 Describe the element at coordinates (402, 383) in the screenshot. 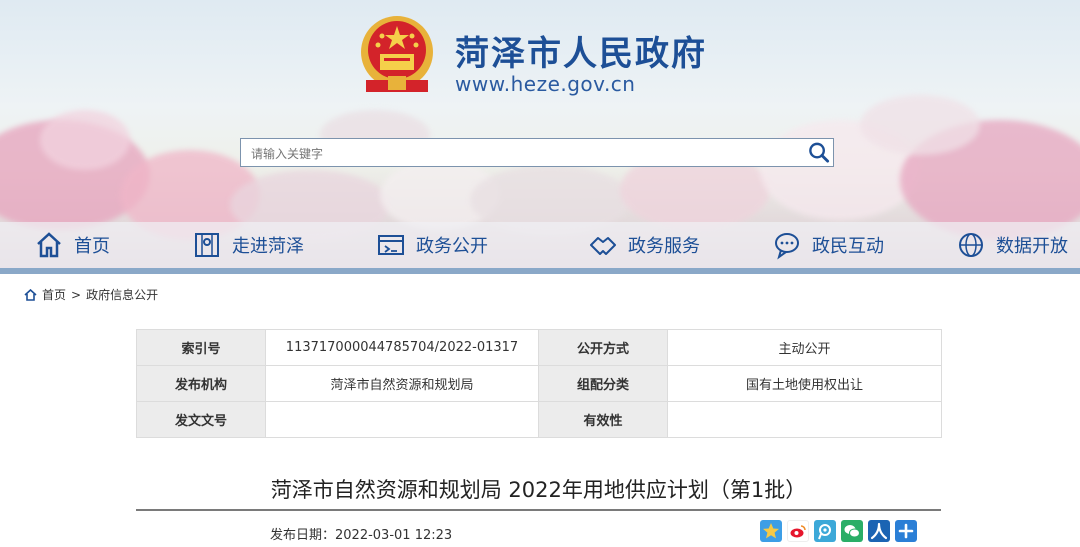

I see `meta-value: 菏泽市自然资源和规划局` at that location.